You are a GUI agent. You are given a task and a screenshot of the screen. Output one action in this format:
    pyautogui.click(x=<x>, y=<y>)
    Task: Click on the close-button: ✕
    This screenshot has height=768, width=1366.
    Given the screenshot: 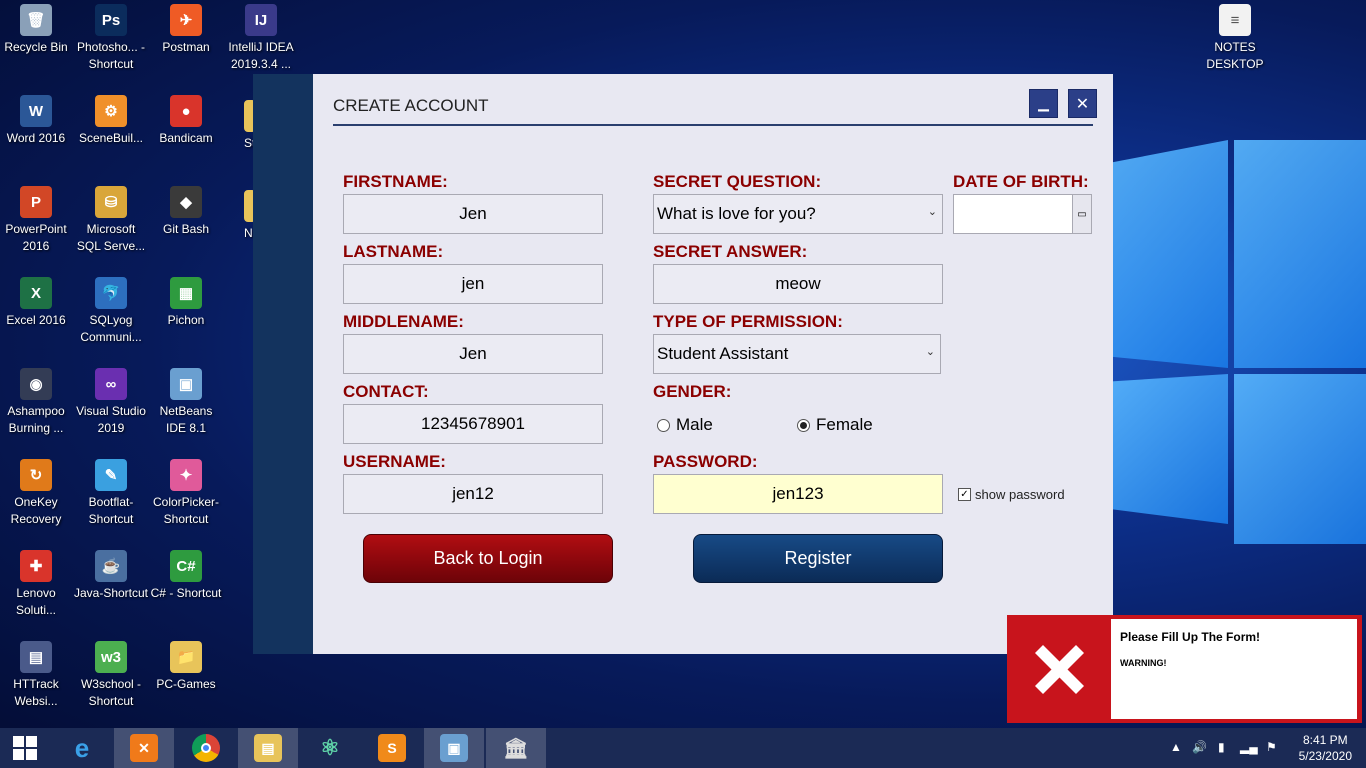 What is the action you would take?
    pyautogui.click(x=1082, y=103)
    